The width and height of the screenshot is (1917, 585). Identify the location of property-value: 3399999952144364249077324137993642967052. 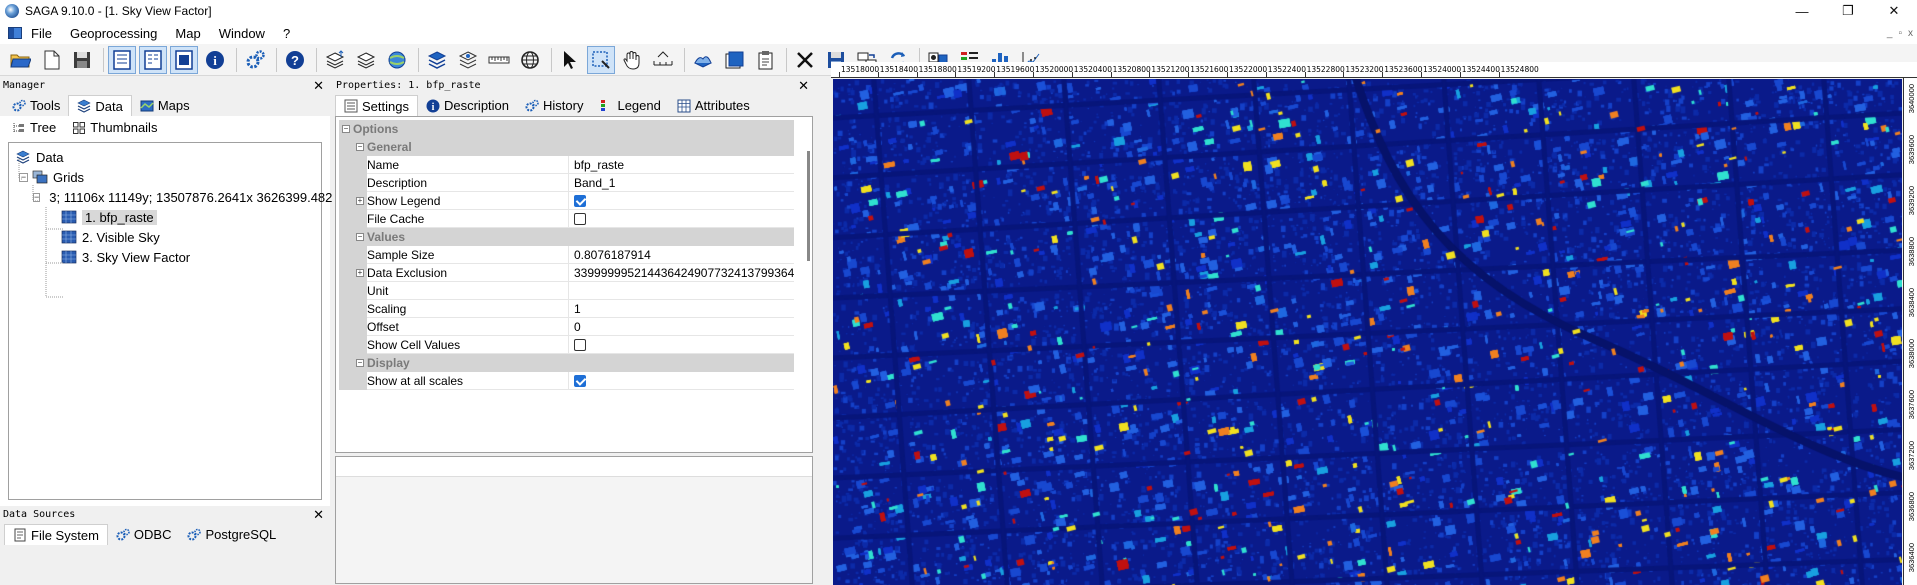
(681, 273).